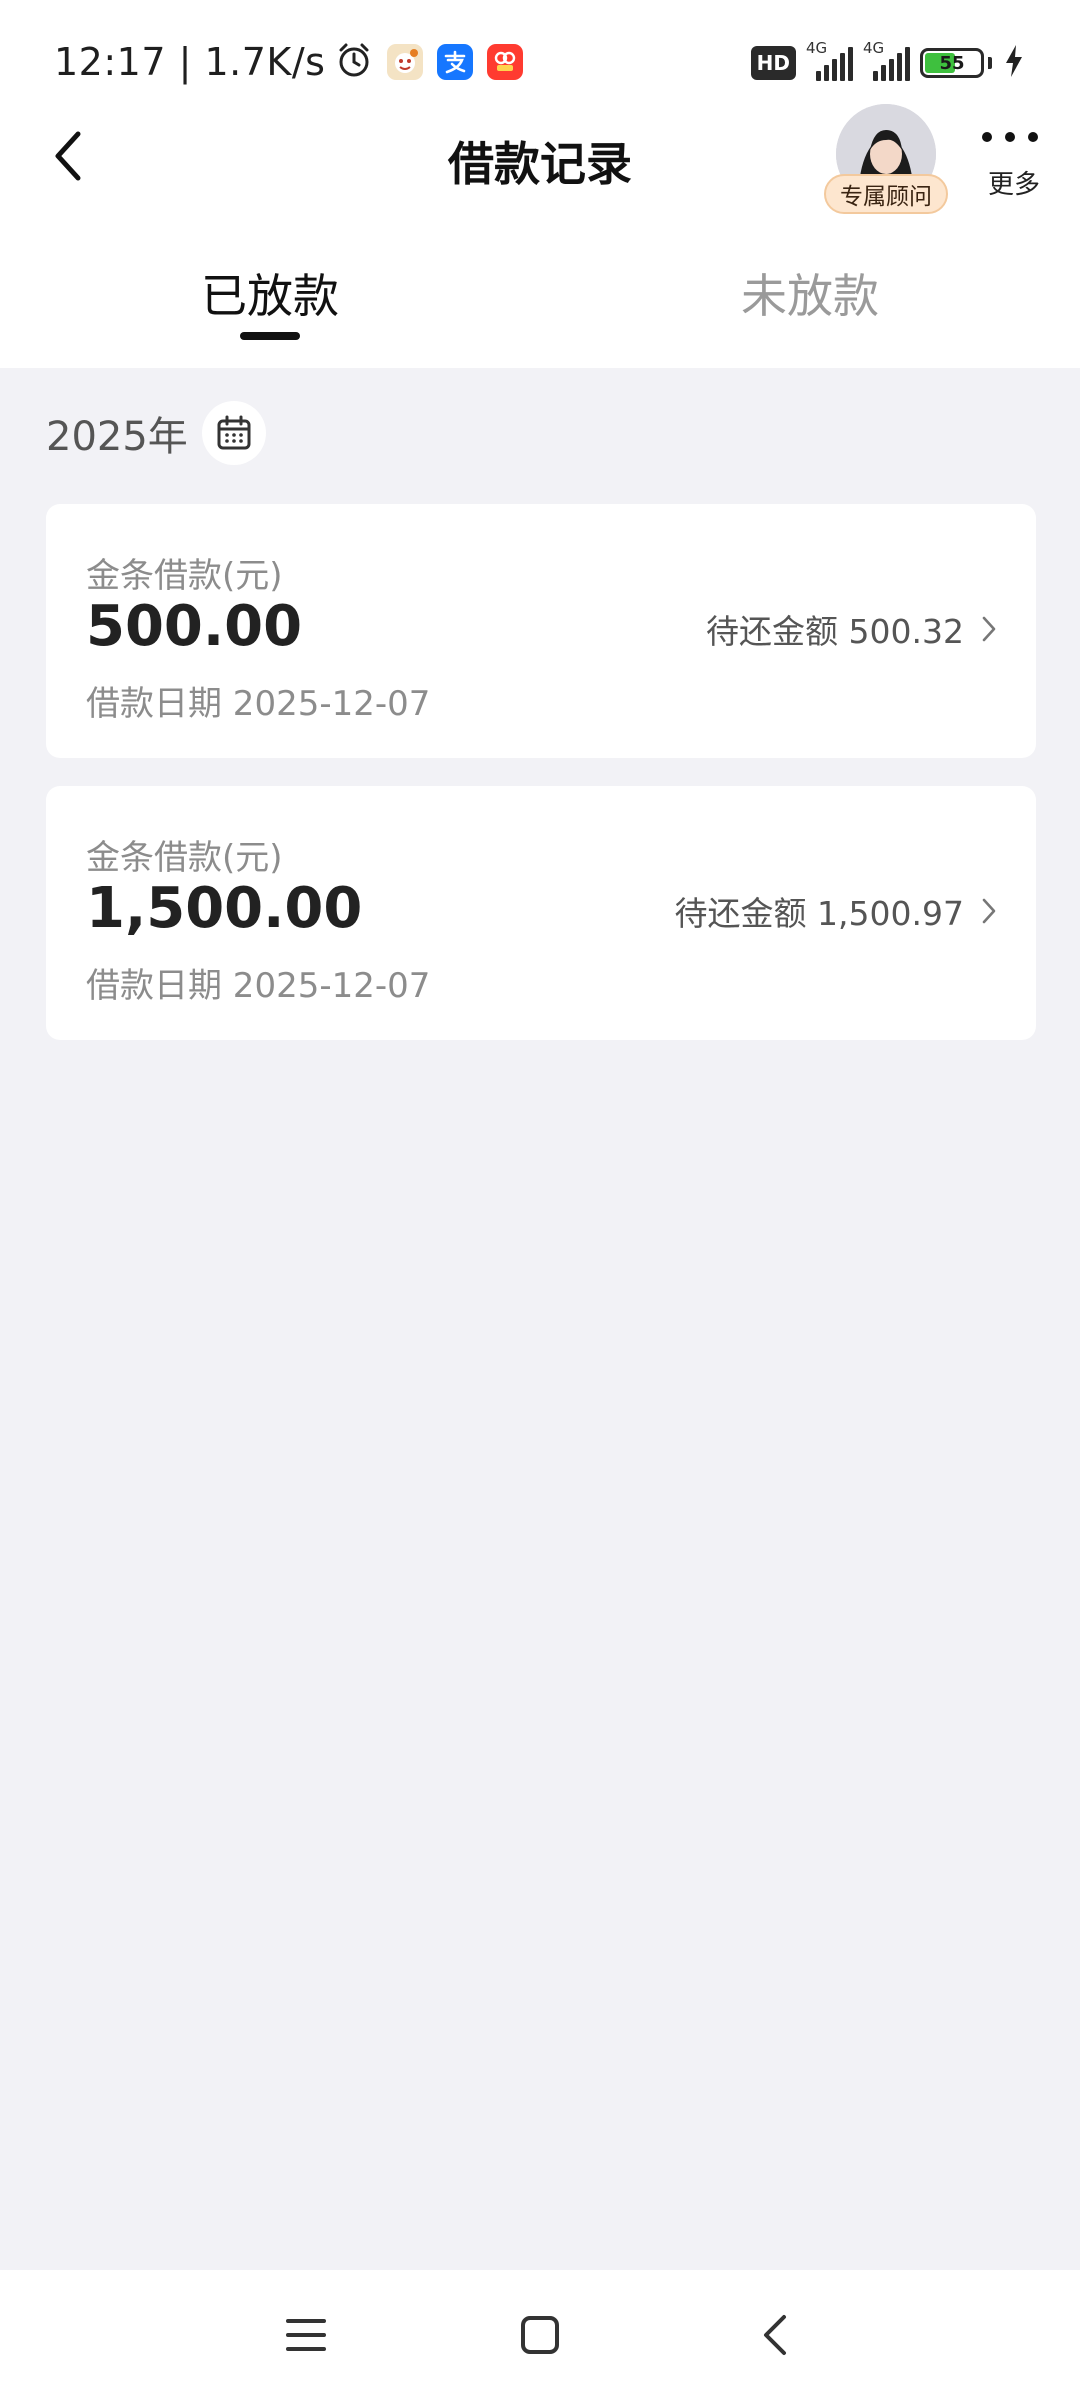 This screenshot has width=1080, height=2400. Describe the element at coordinates (1014, 63) in the screenshot. I see `charging-bolt-icon` at that location.